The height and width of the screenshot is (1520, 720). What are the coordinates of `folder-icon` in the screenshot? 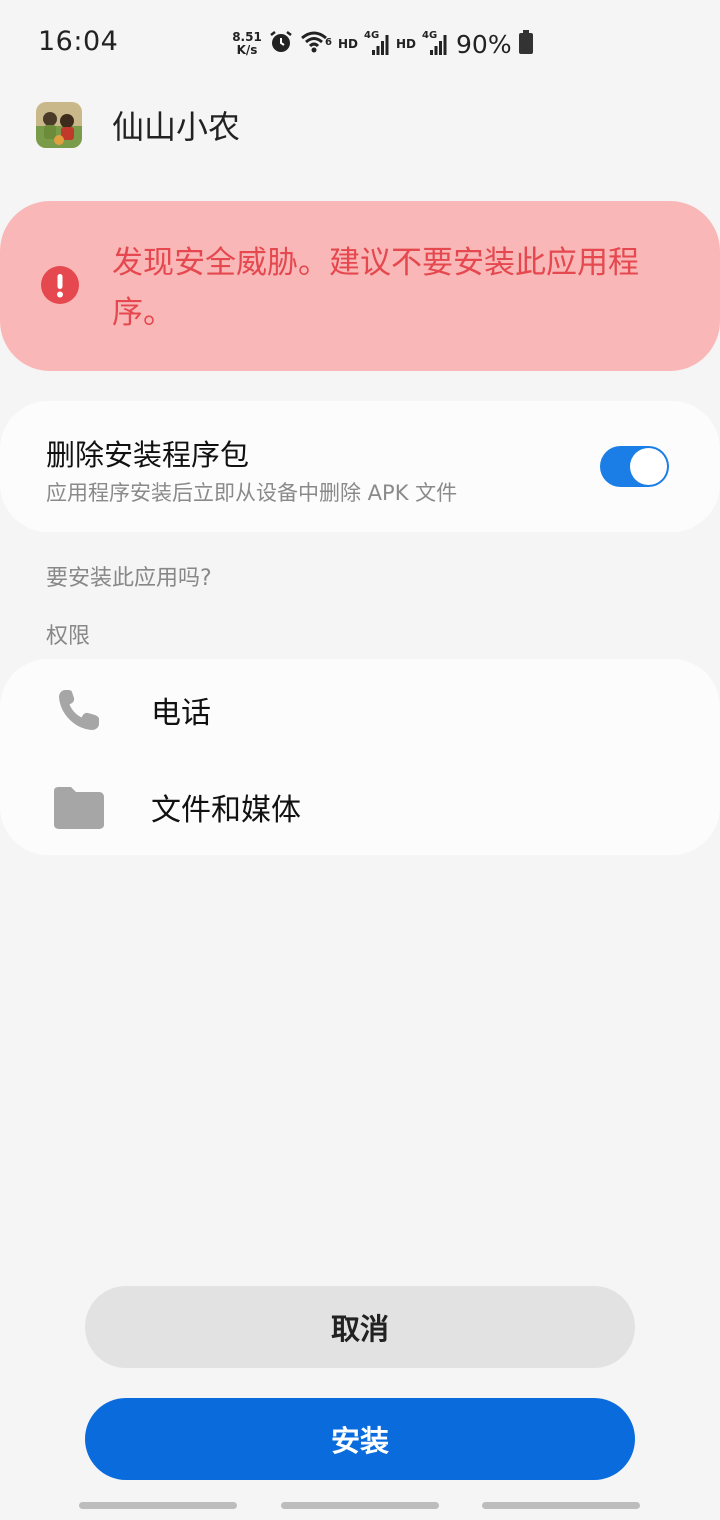 It's located at (79, 807).